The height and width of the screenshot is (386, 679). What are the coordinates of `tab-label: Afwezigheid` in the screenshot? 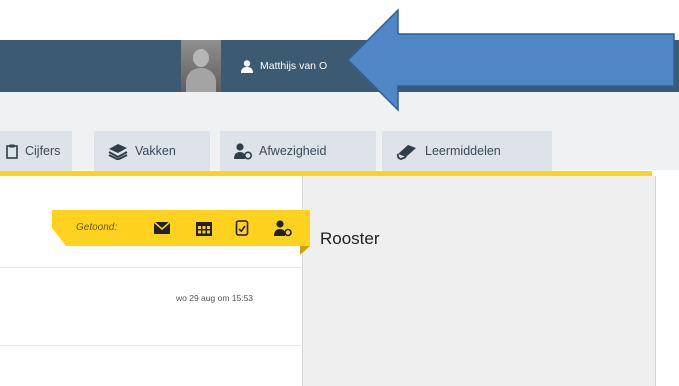 It's located at (293, 151).